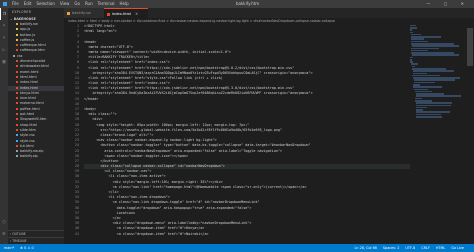 This screenshot has width=474, height=252. I want to click on status-item: ⊗ 0 ⚠ 0, so click(26, 248).